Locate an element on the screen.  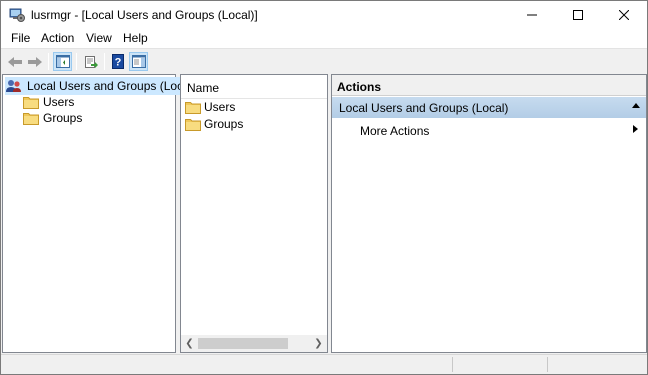
show-hide-console-tree-icon is located at coordinates (62, 61).